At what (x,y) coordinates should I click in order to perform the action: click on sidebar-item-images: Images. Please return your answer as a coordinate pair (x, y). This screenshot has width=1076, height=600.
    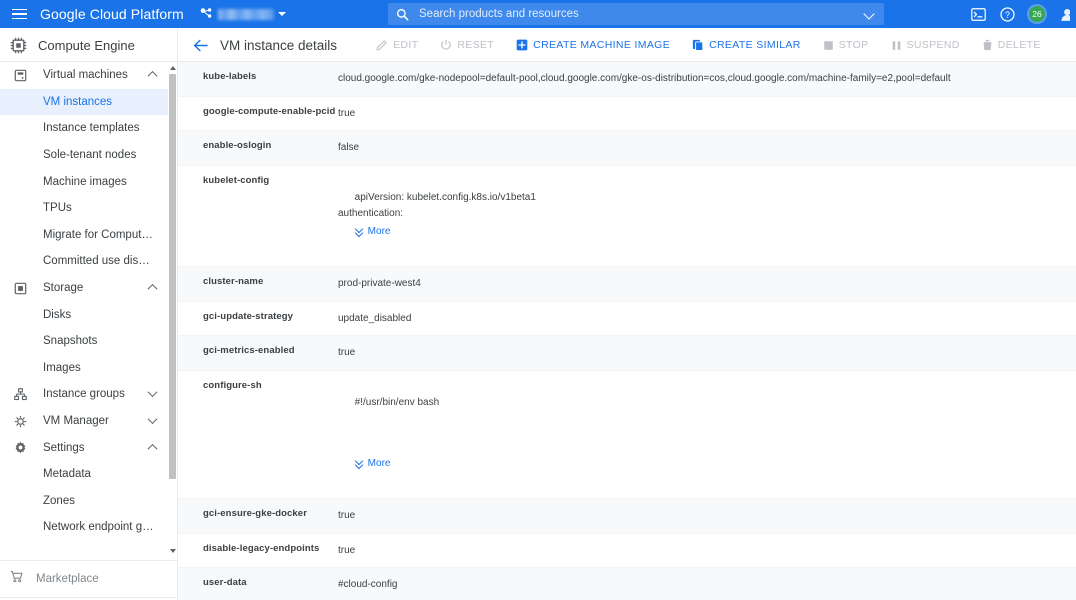
    Looking at the image, I should click on (85, 368).